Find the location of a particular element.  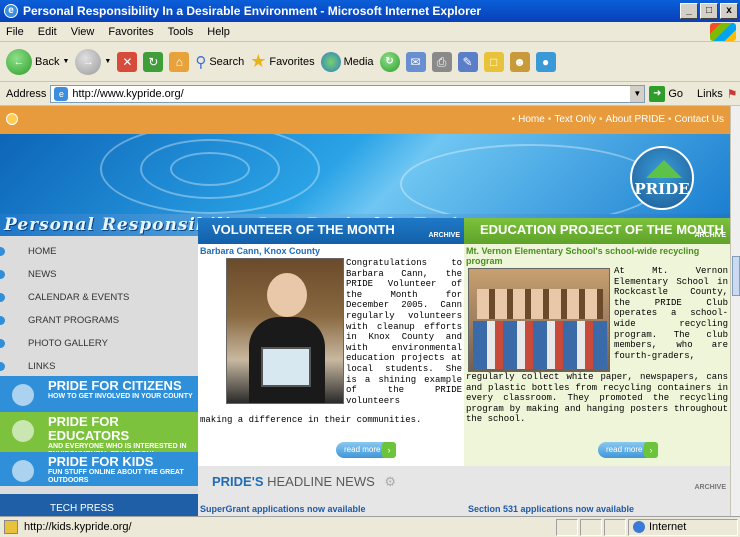

education-archive-link: ARCHIVE is located at coordinates (710, 235).